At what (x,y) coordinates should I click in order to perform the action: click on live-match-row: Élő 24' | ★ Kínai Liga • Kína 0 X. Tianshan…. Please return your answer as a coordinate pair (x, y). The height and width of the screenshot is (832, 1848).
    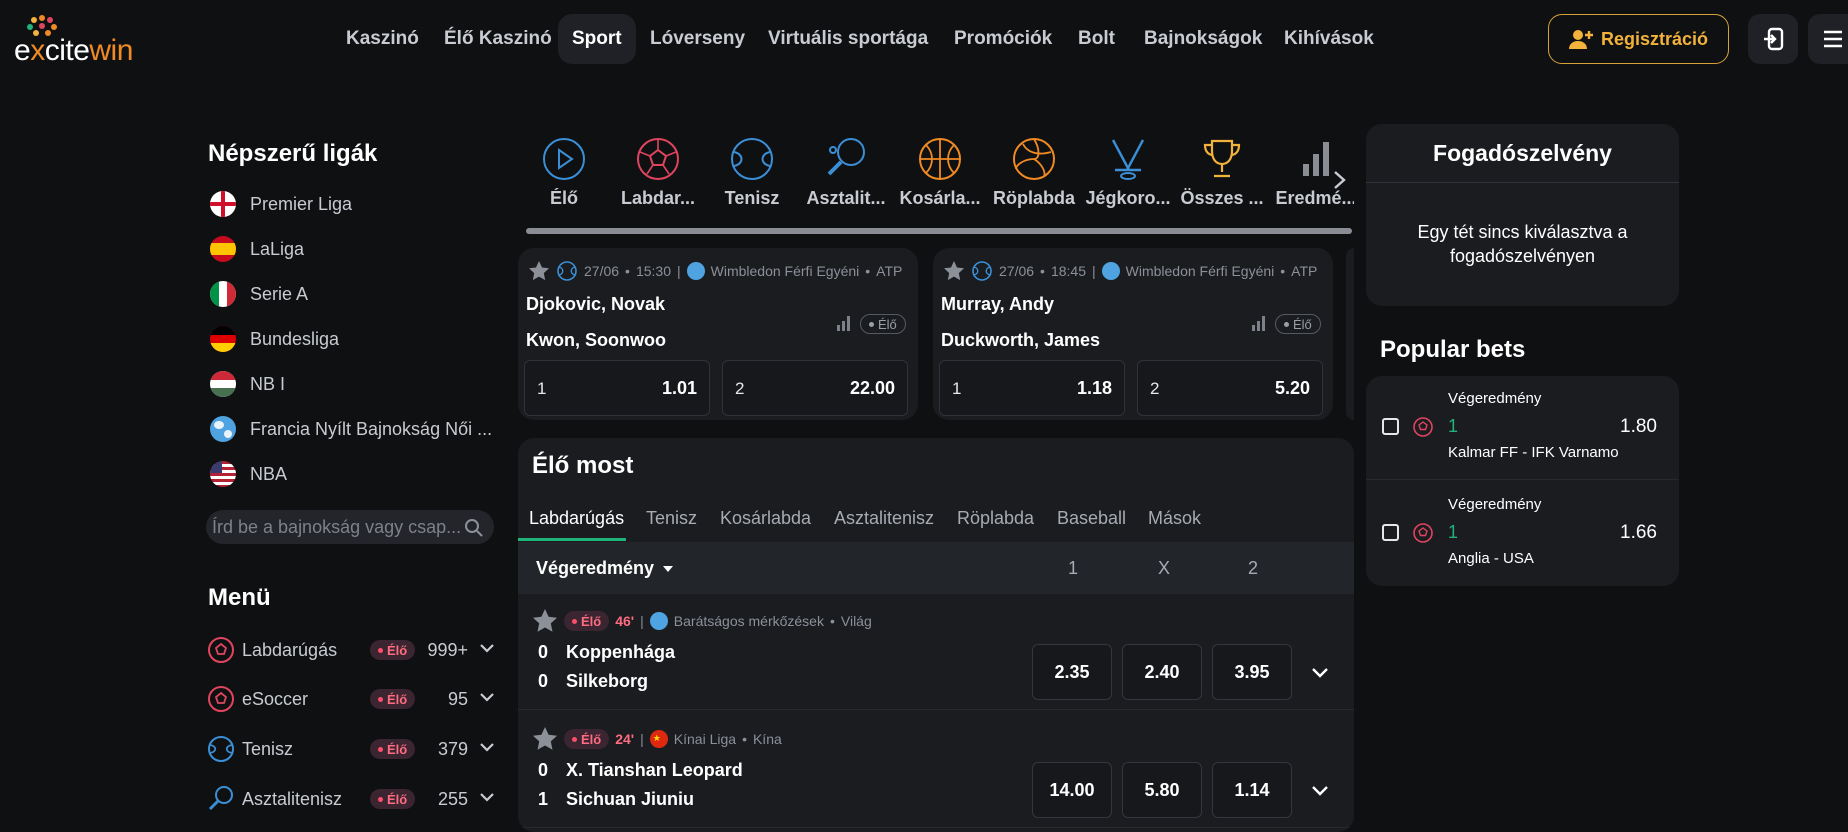
    Looking at the image, I should click on (936, 770).